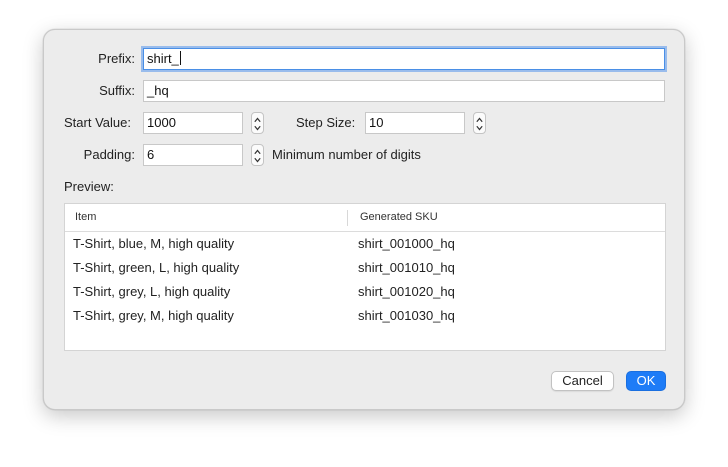  I want to click on start-value-stepper, so click(257, 123).